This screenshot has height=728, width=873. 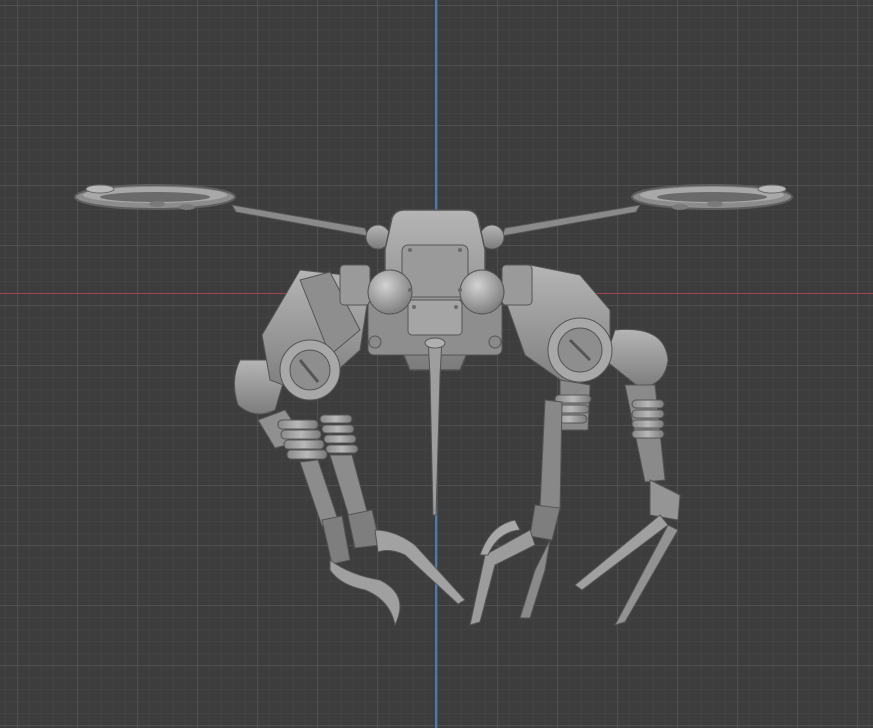 What do you see at coordinates (316, 332) in the screenshot?
I see `left-shoulder` at bounding box center [316, 332].